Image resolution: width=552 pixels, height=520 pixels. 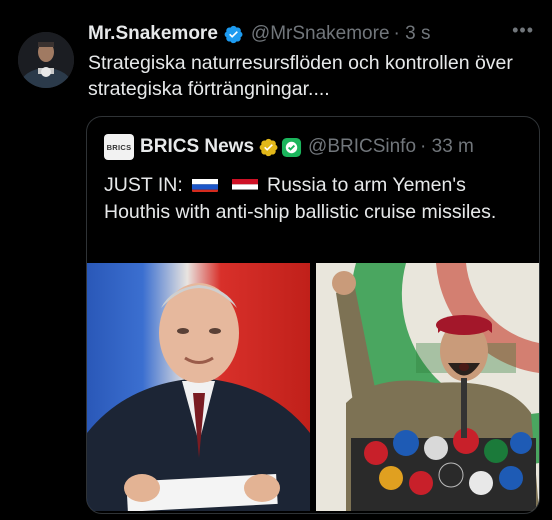 I want to click on quoted-timestamp: · 33 m, so click(x=447, y=147).